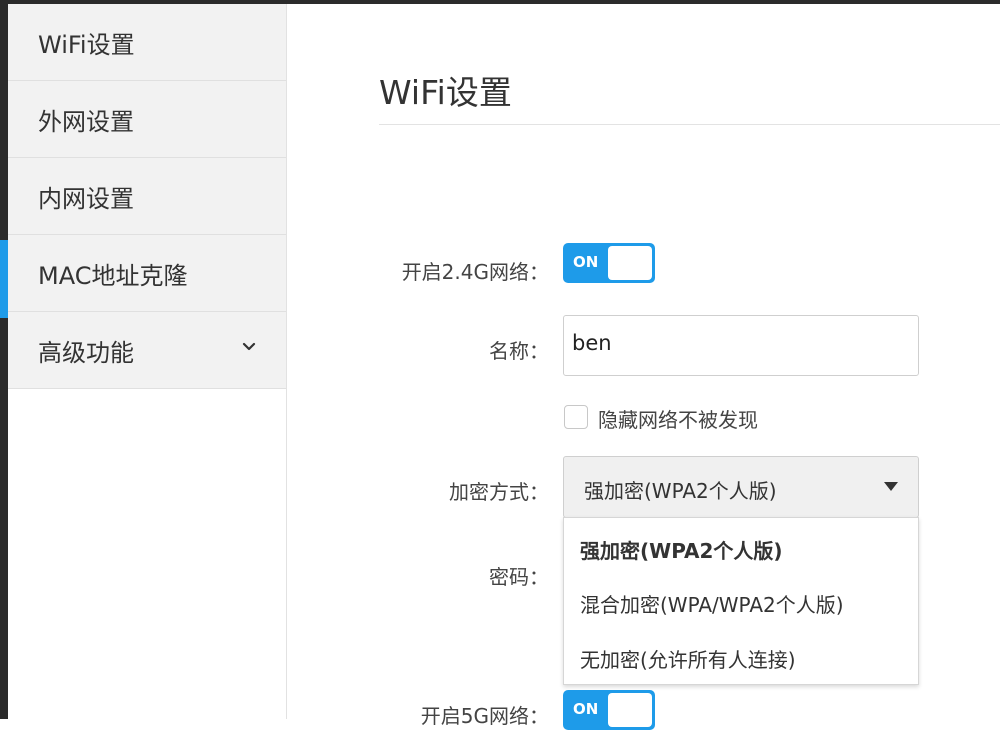  What do you see at coordinates (4, 359) in the screenshot?
I see `left-frame-strip` at bounding box center [4, 359].